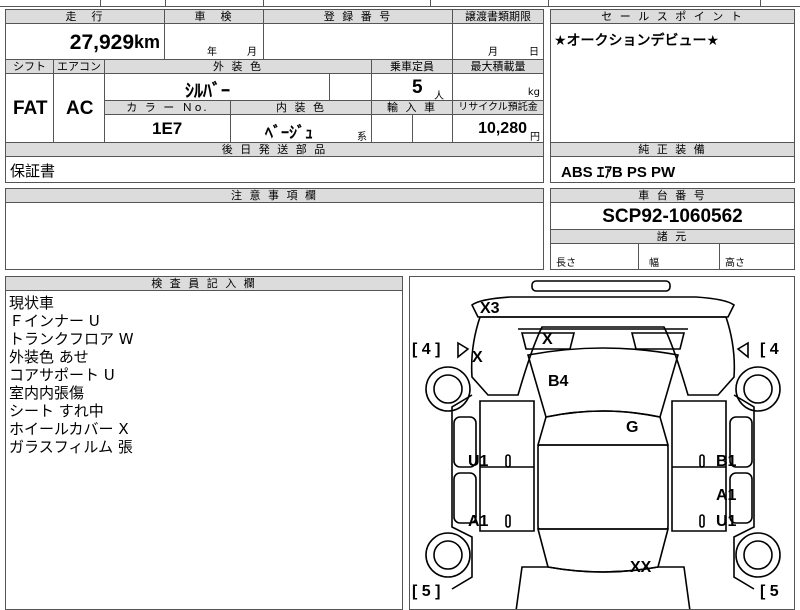 This screenshot has height=610, width=800. I want to click on note-line: Ｆインナー U, so click(54, 321).